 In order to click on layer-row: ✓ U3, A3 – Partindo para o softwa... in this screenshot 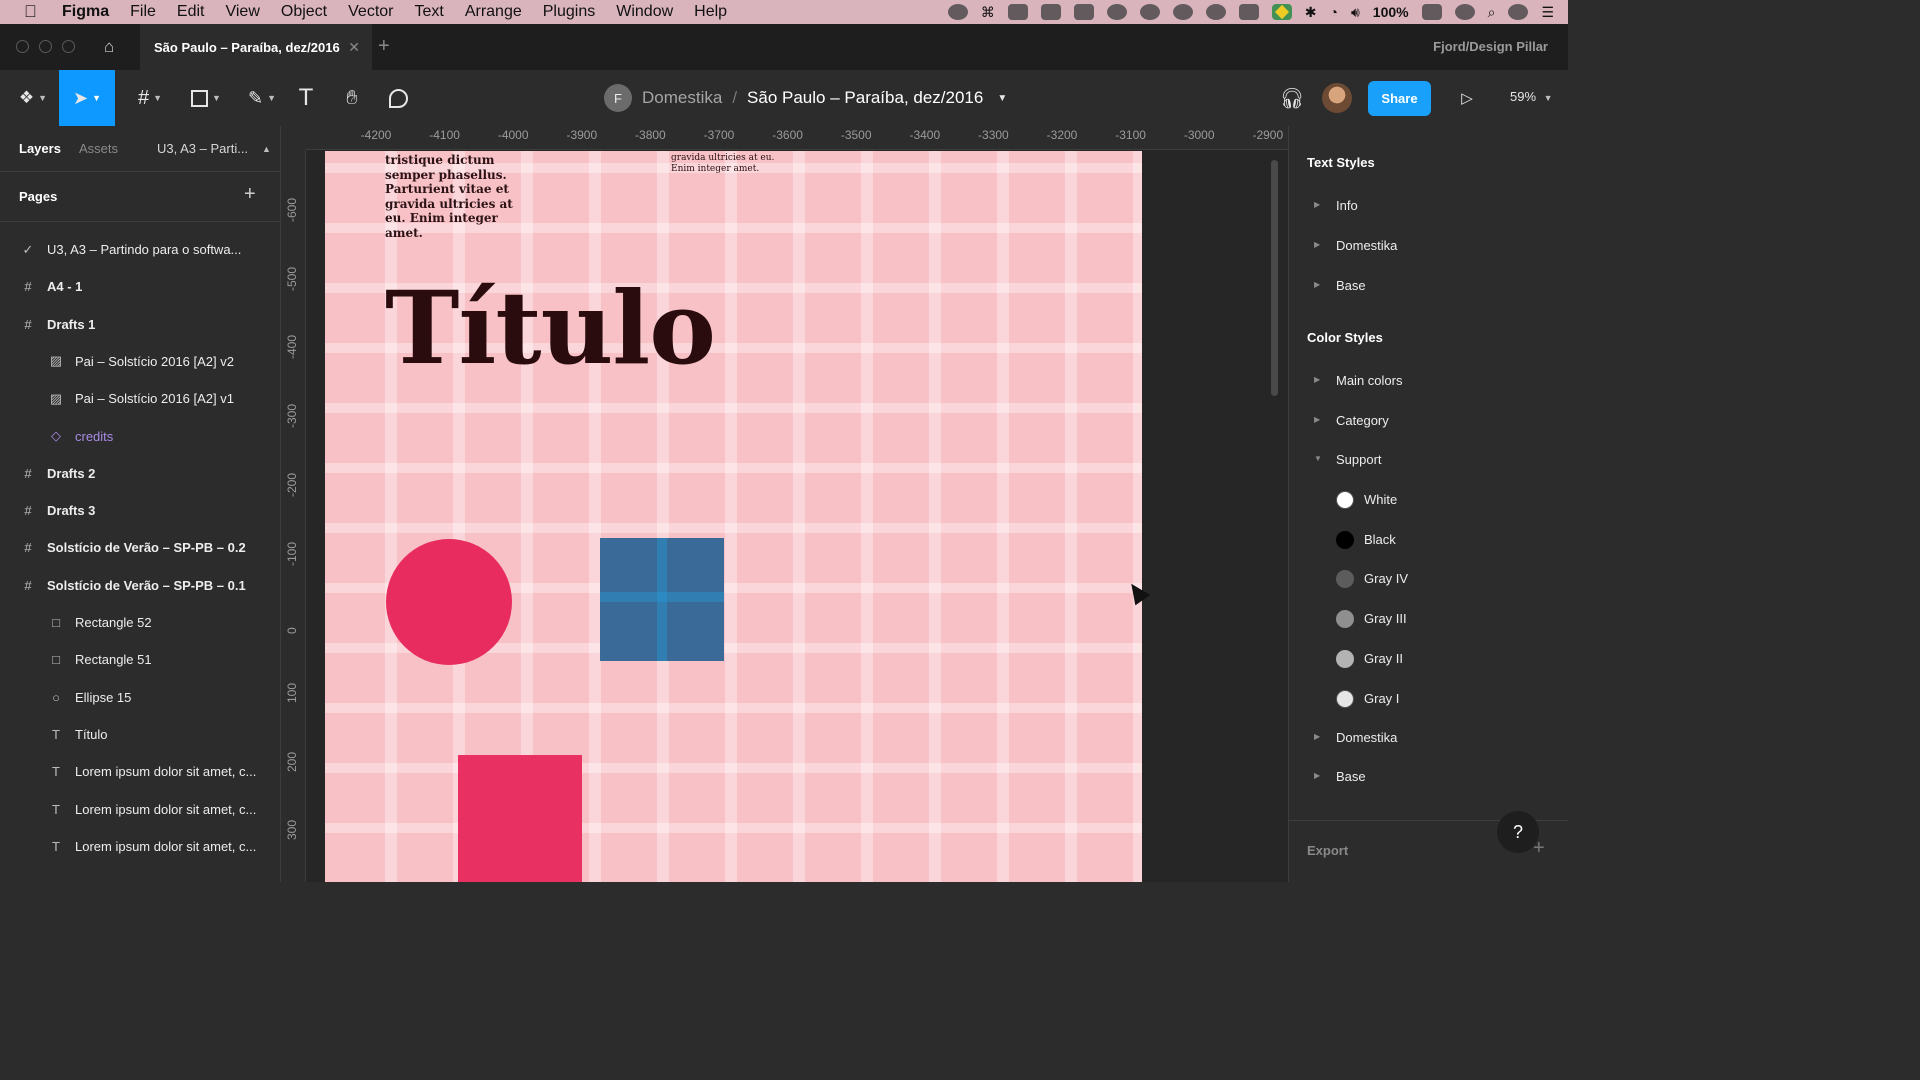, I will do `click(140, 249)`.